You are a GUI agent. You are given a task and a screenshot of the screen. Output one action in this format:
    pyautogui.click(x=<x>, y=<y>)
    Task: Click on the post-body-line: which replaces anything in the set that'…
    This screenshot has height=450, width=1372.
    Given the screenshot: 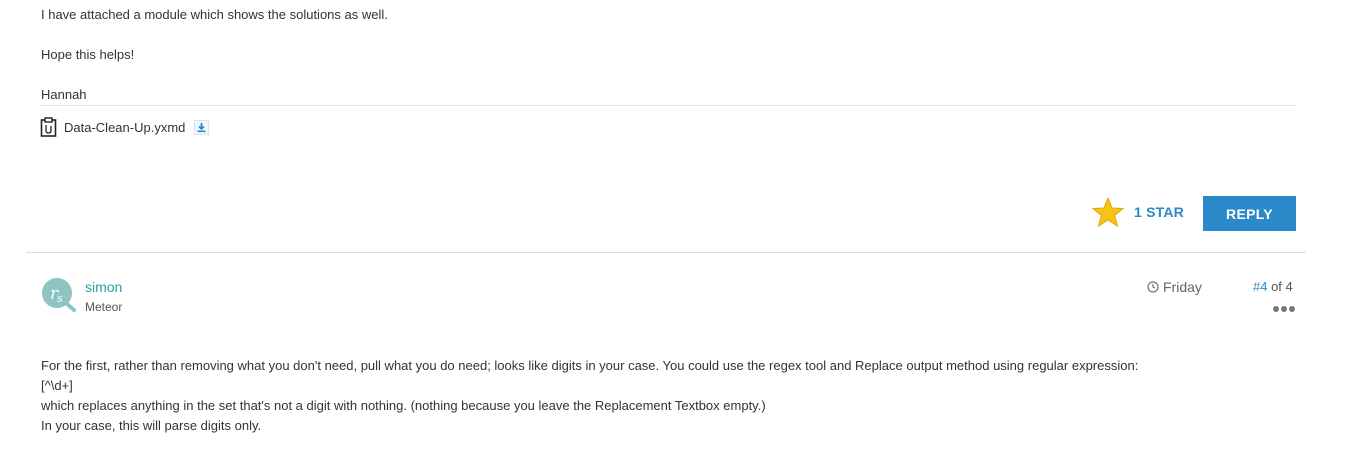 What is the action you would take?
    pyautogui.click(x=403, y=405)
    